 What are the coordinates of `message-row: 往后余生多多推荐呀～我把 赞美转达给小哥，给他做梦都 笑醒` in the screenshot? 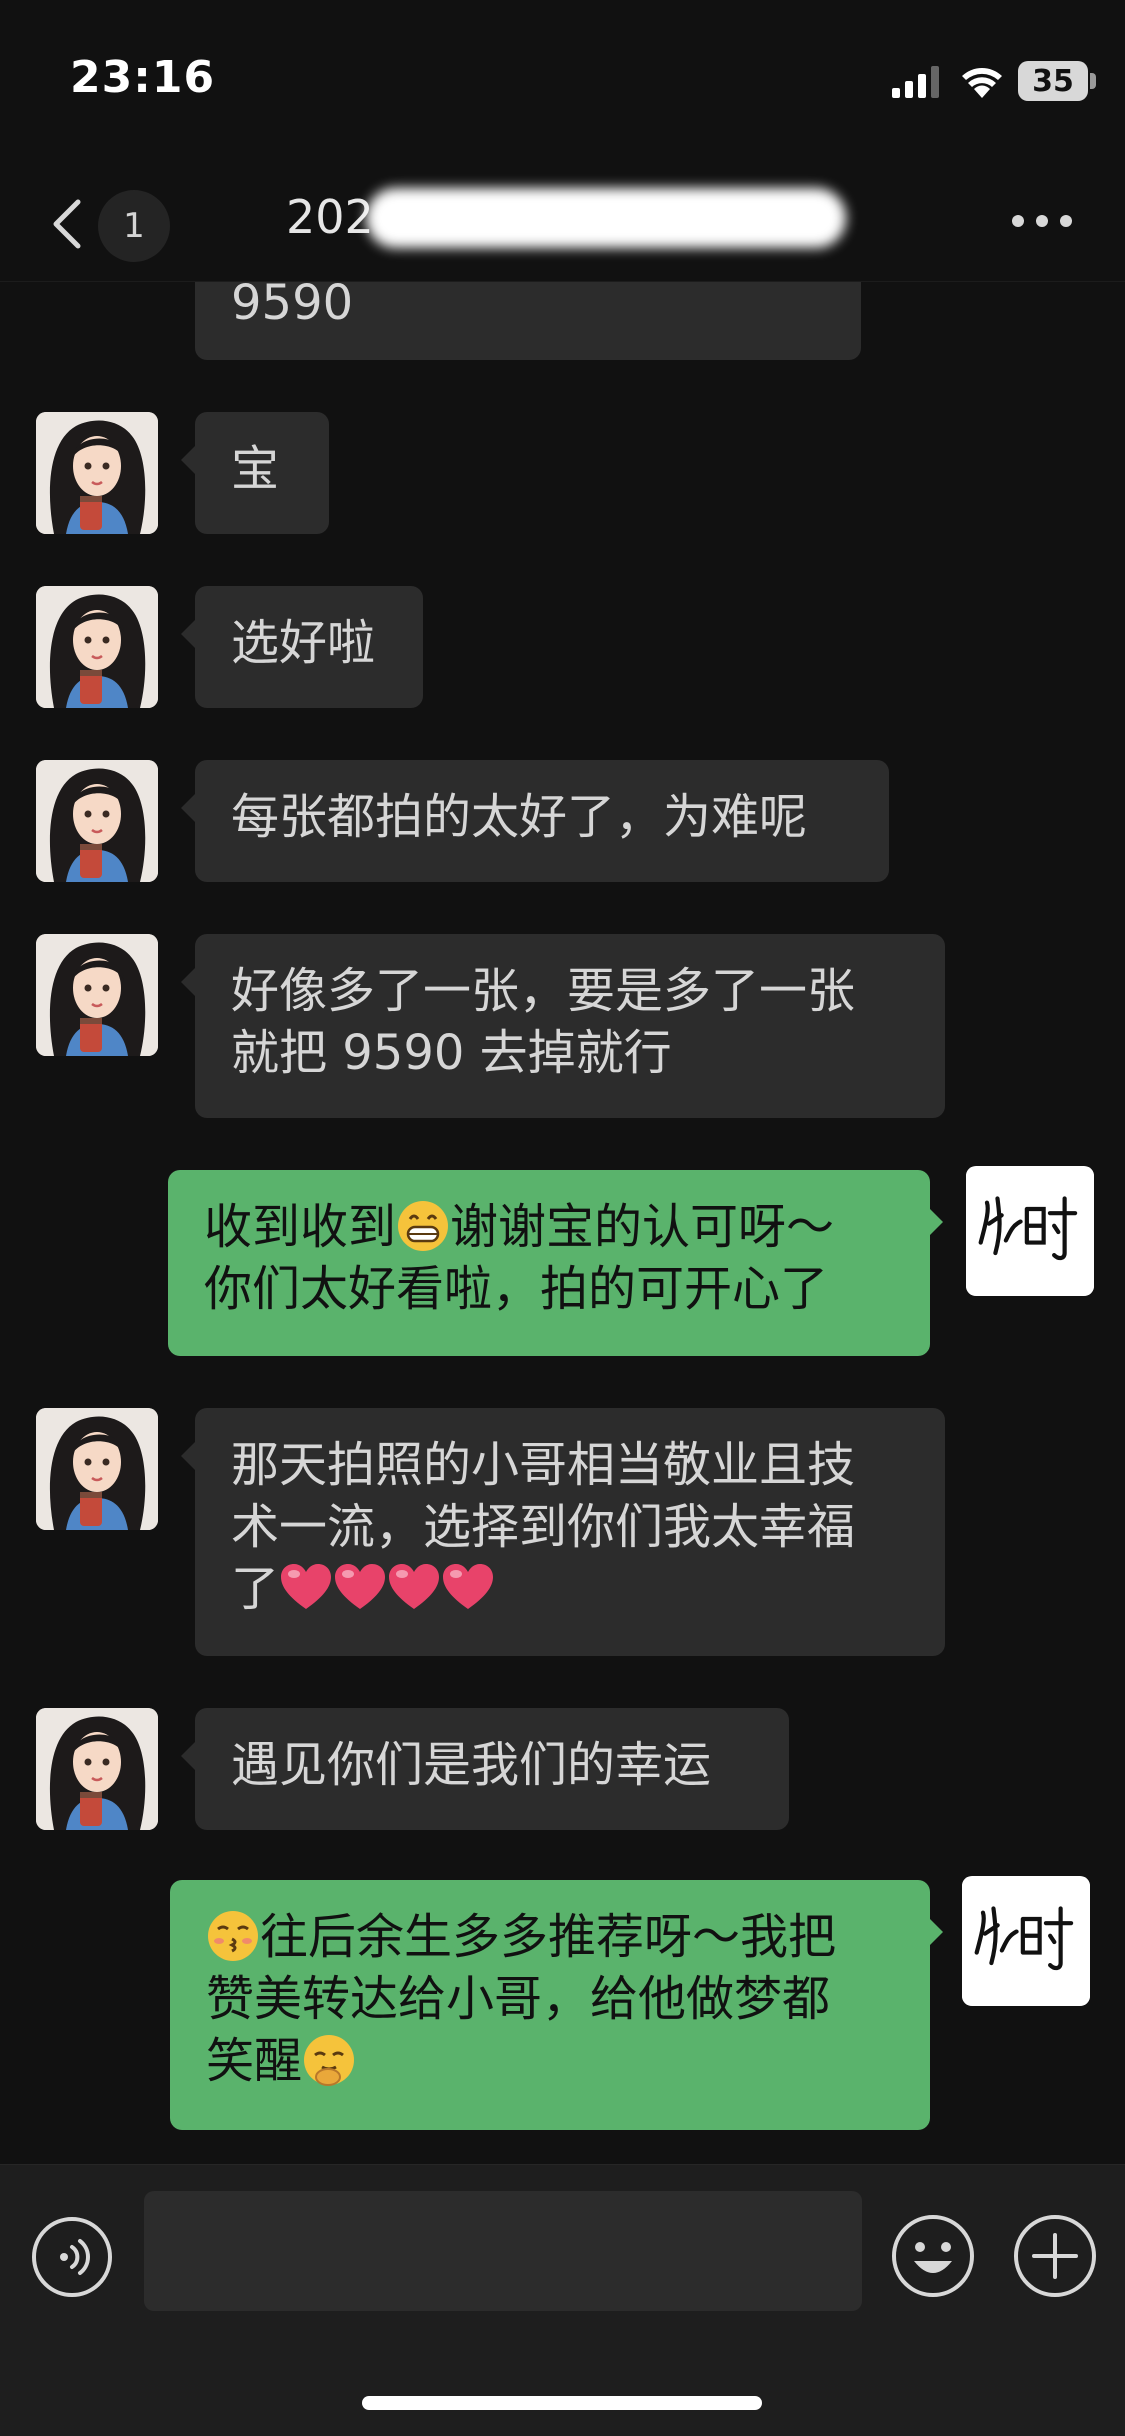 It's located at (562, 2004).